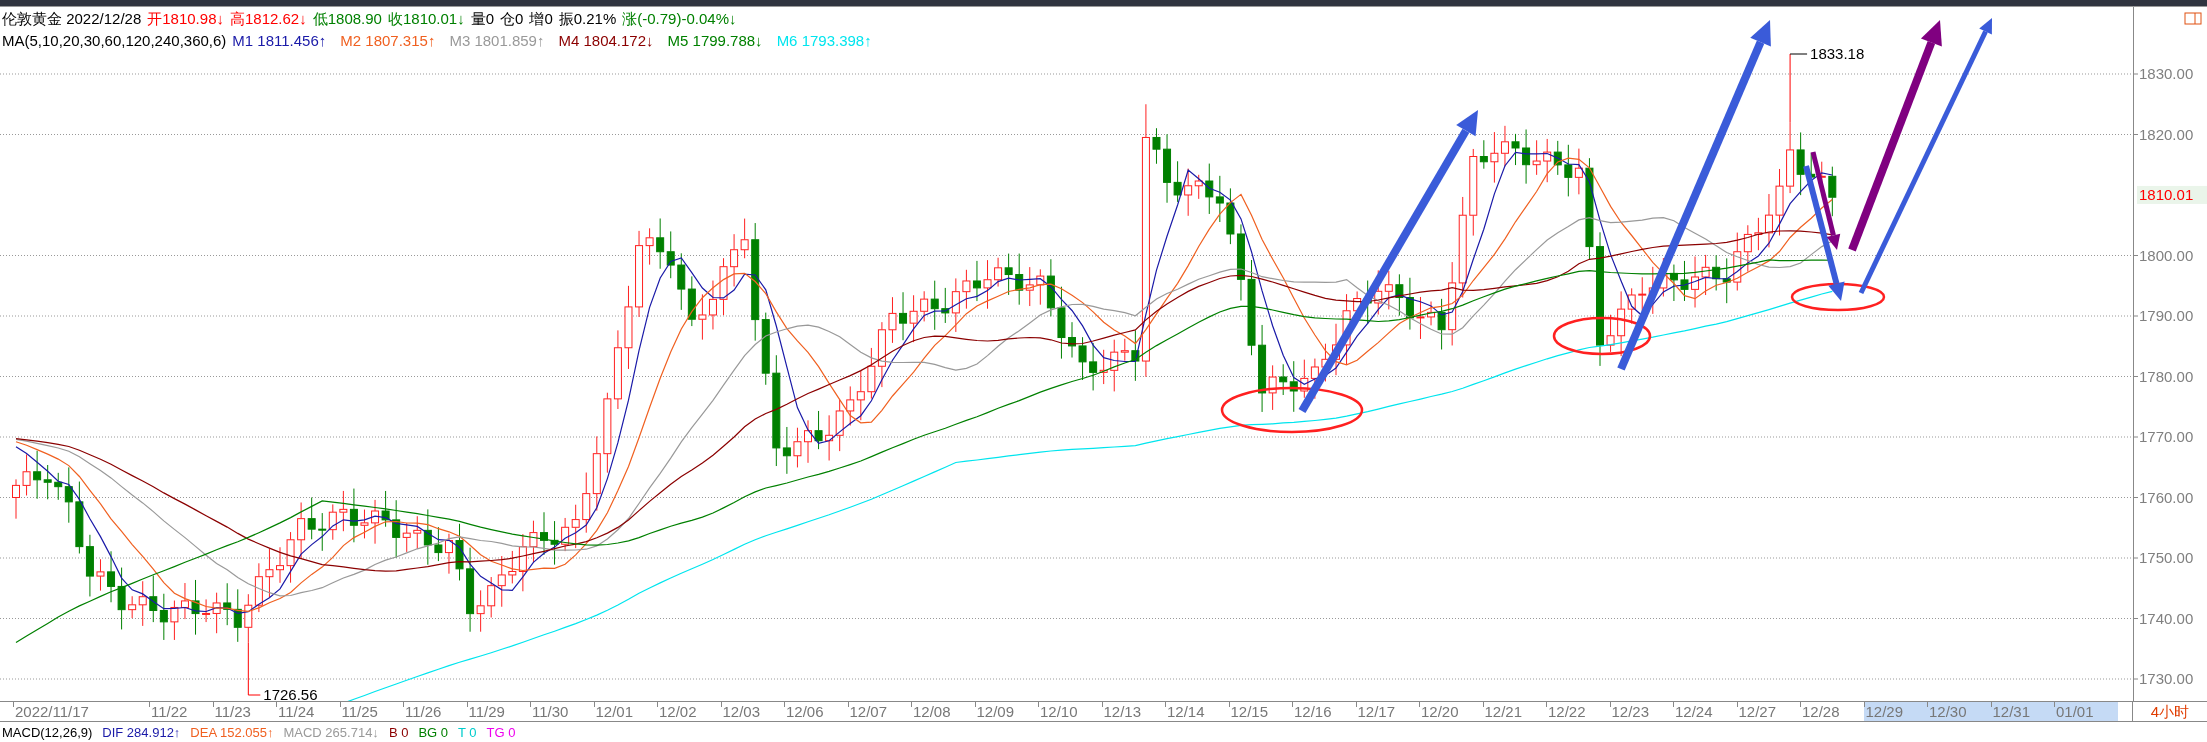 This screenshot has width=2207, height=742. What do you see at coordinates (296, 711) in the screenshot?
I see `date-label: 11/24` at bounding box center [296, 711].